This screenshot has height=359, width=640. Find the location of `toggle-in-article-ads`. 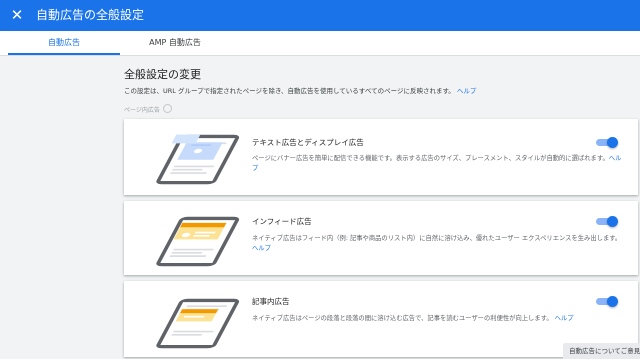

toggle-in-article-ads is located at coordinates (607, 301).